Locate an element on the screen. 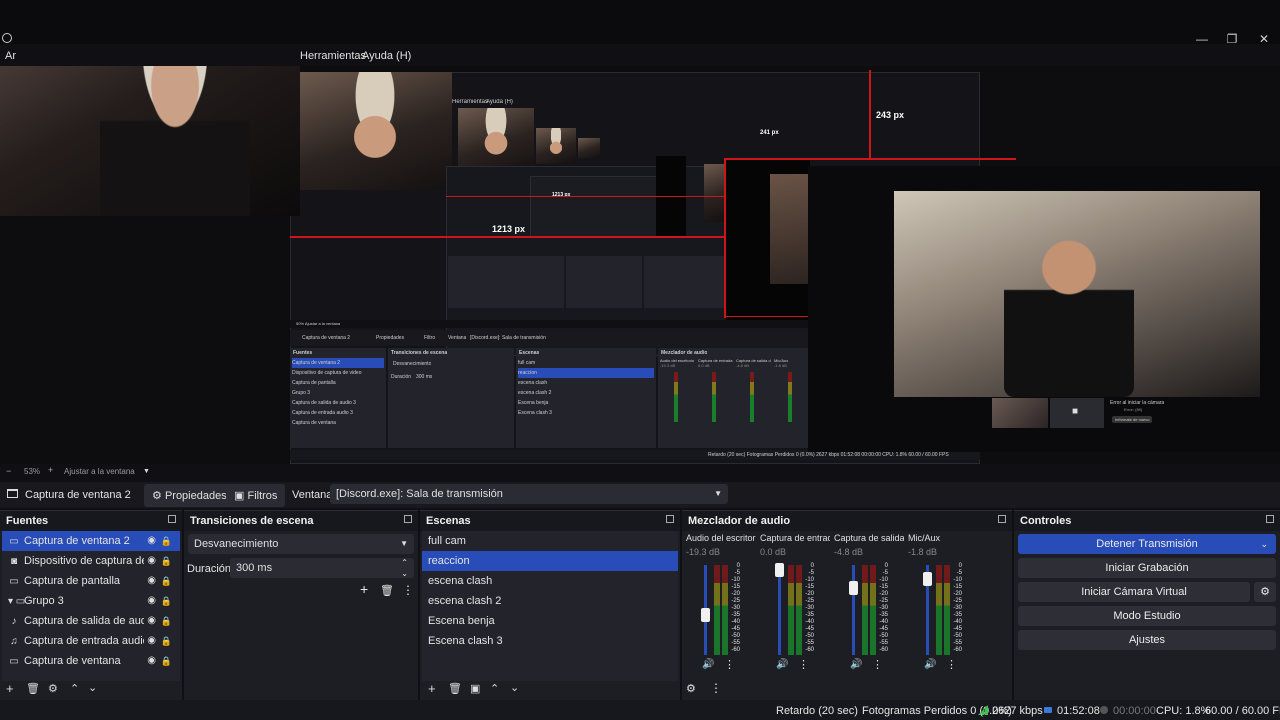  settings-button: Ajustes is located at coordinates (1147, 640).